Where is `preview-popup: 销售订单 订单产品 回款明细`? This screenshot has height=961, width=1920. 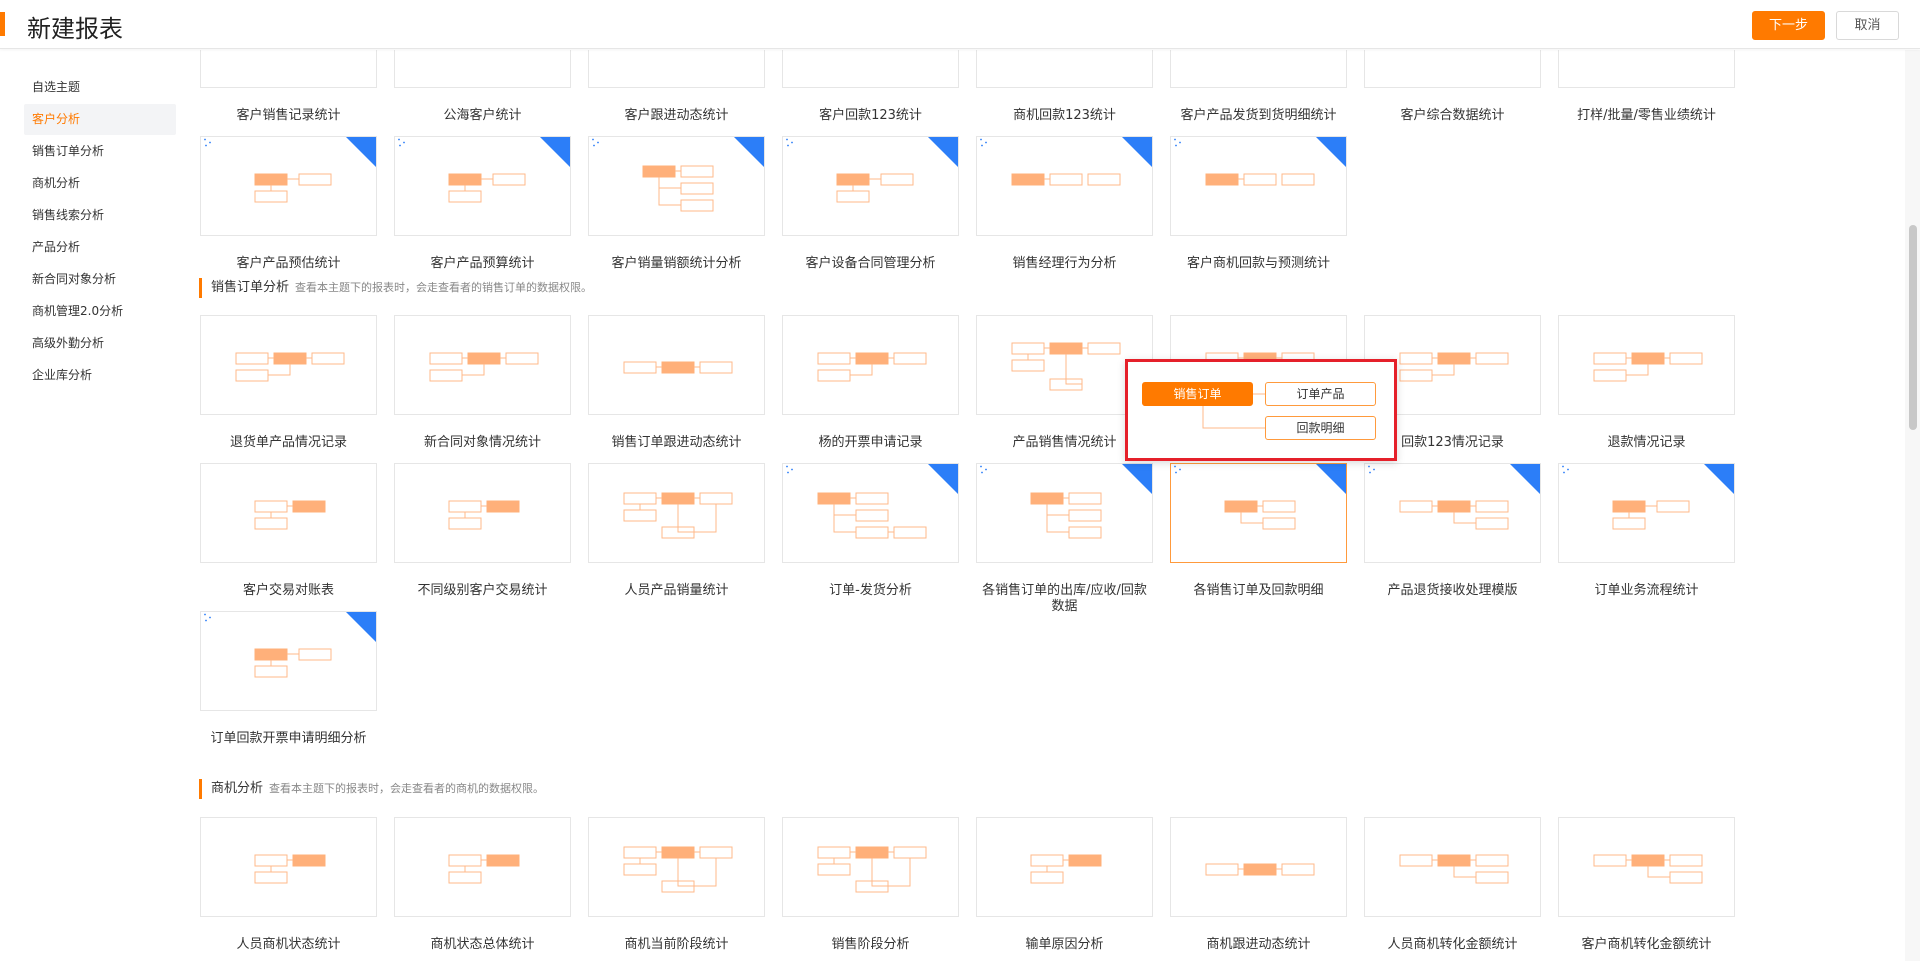 preview-popup: 销售订单 订单产品 回款明细 is located at coordinates (1261, 410).